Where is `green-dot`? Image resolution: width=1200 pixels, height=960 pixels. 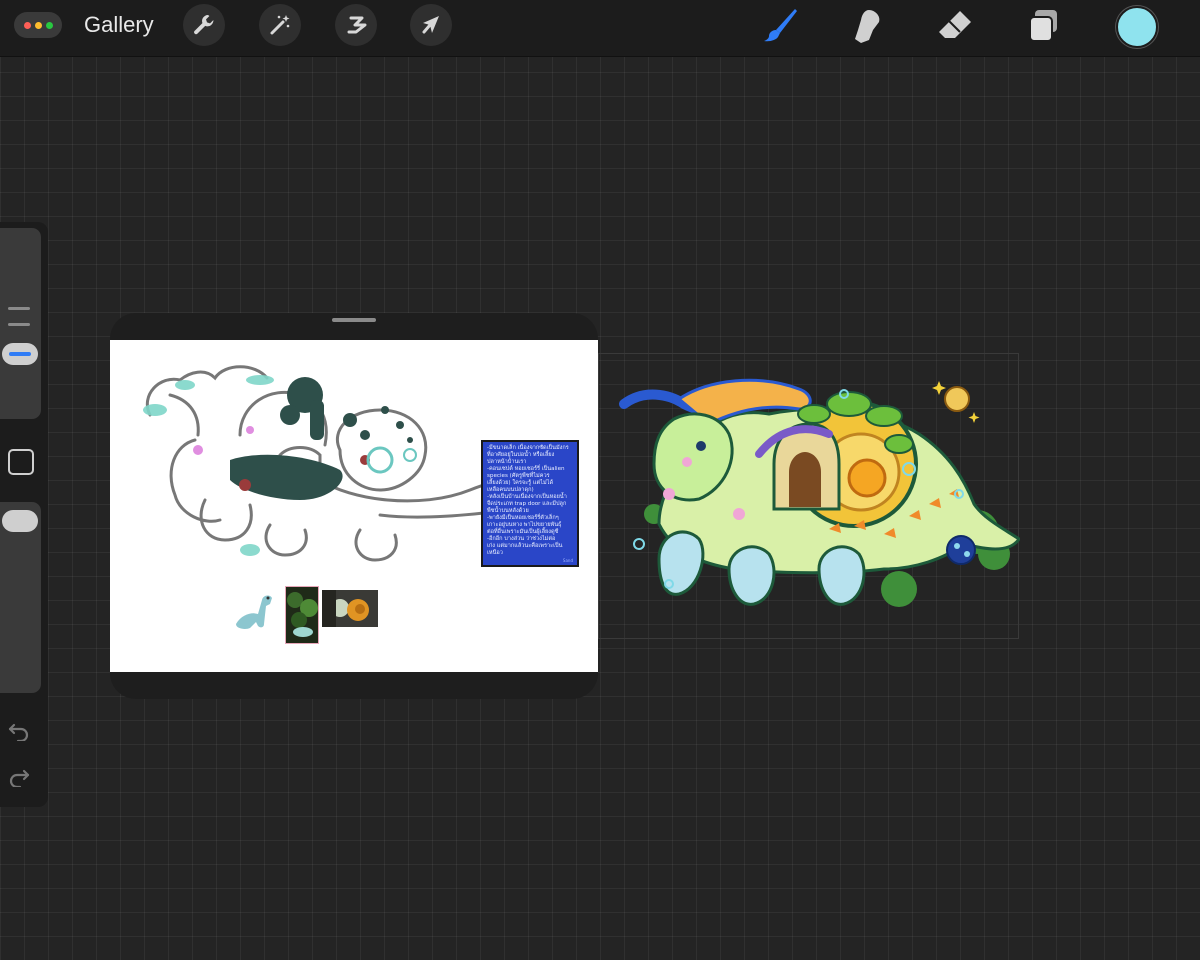
green-dot is located at coordinates (49, 25).